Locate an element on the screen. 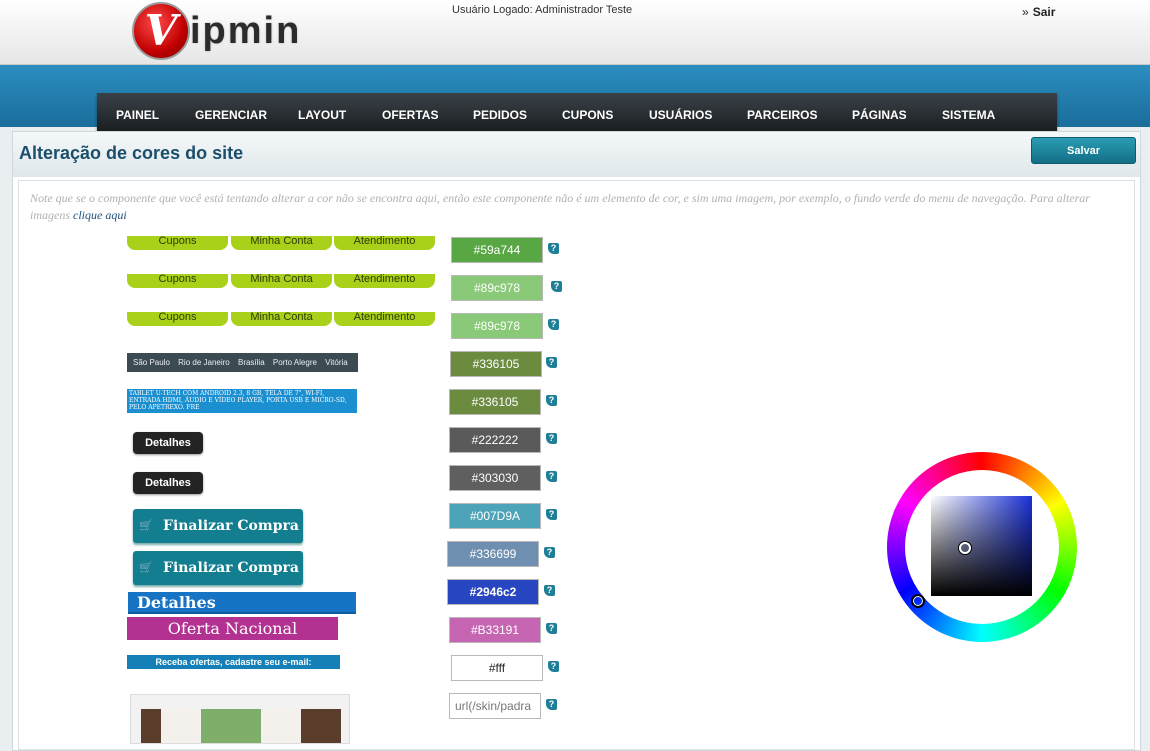 This screenshot has width=1150, height=751. saturation-value-square is located at coordinates (981, 546).